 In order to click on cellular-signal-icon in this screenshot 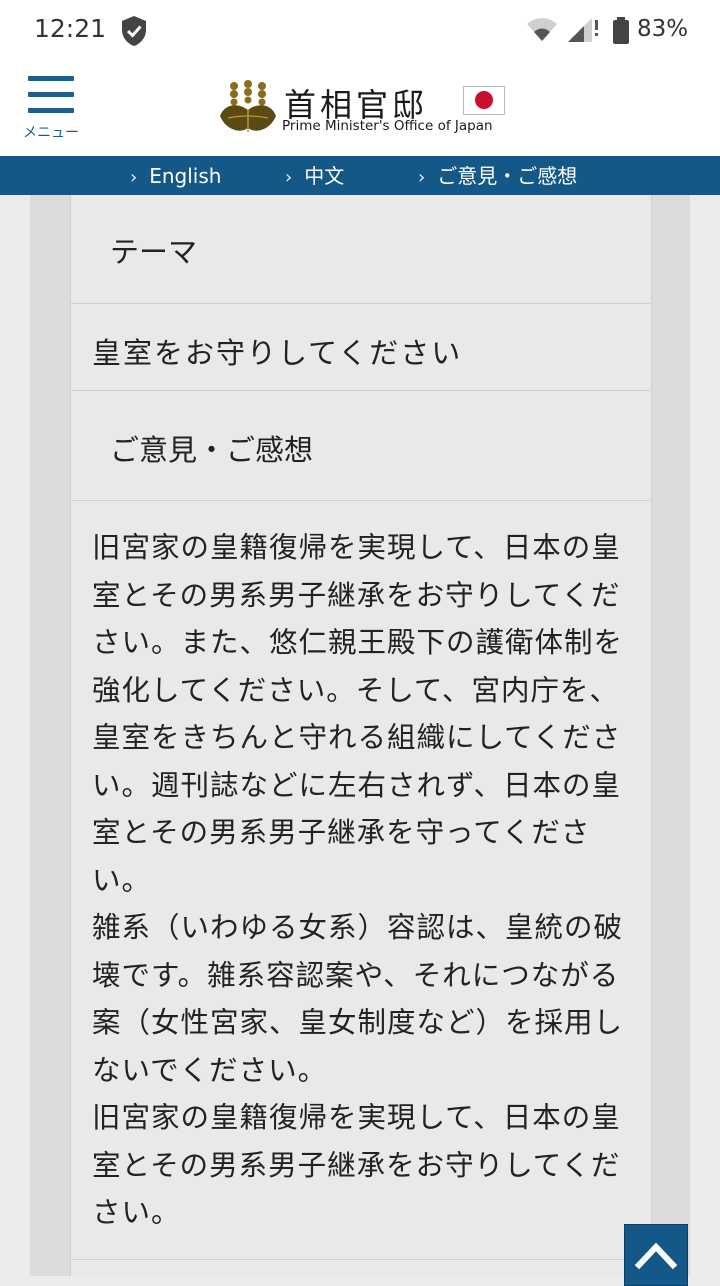, I will do `click(583, 32)`.